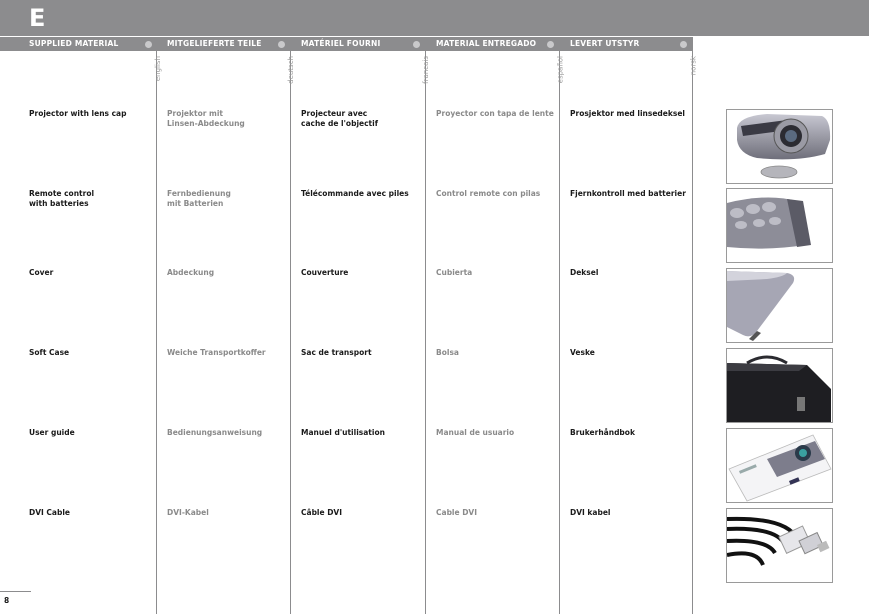 This screenshot has width=869, height=614. What do you see at coordinates (158, 69) in the screenshot?
I see `lang-tag-english: english` at bounding box center [158, 69].